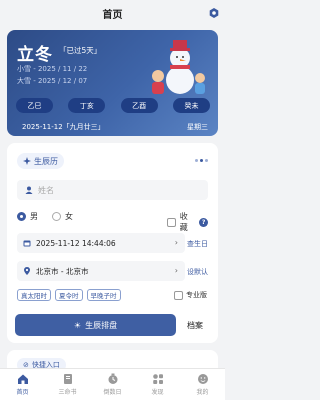 The width and height of the screenshot is (320, 400). I want to click on option-true-solar-time: 真太阳时, so click(34, 295).